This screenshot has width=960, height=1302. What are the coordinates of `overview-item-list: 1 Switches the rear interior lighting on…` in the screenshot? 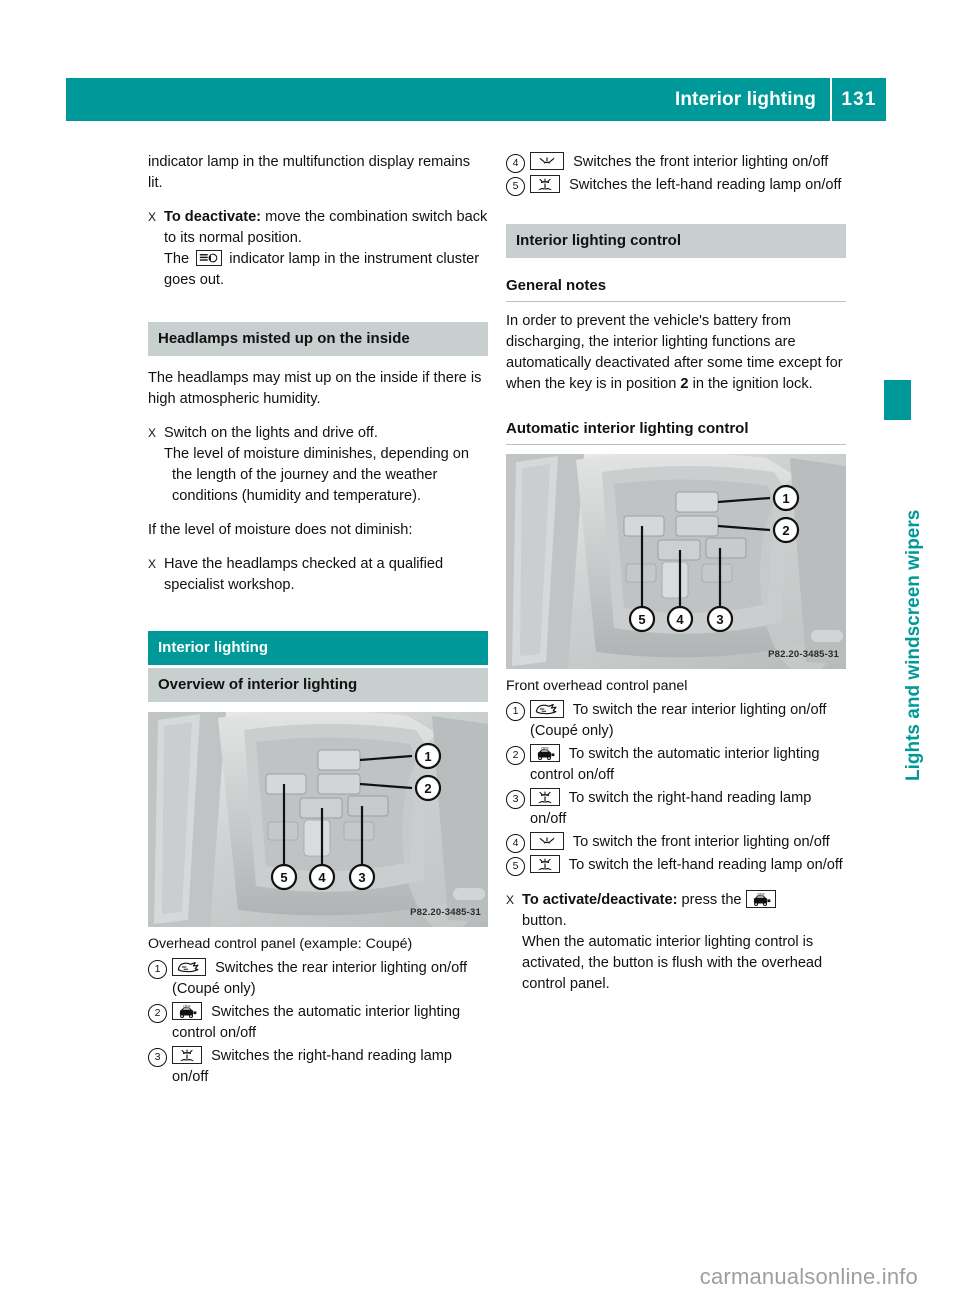 It's located at (318, 1023).